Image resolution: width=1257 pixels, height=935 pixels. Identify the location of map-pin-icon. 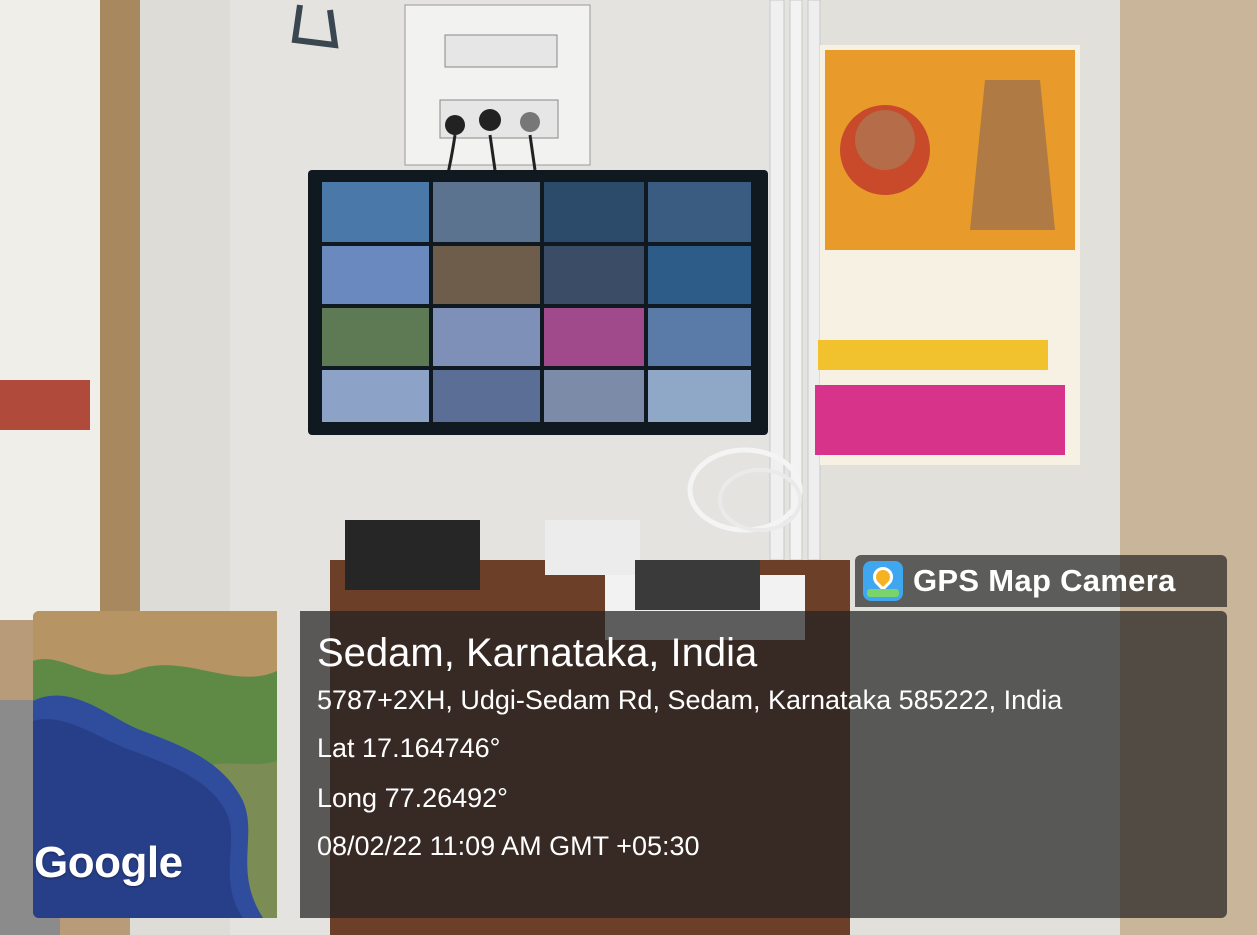
(883, 581).